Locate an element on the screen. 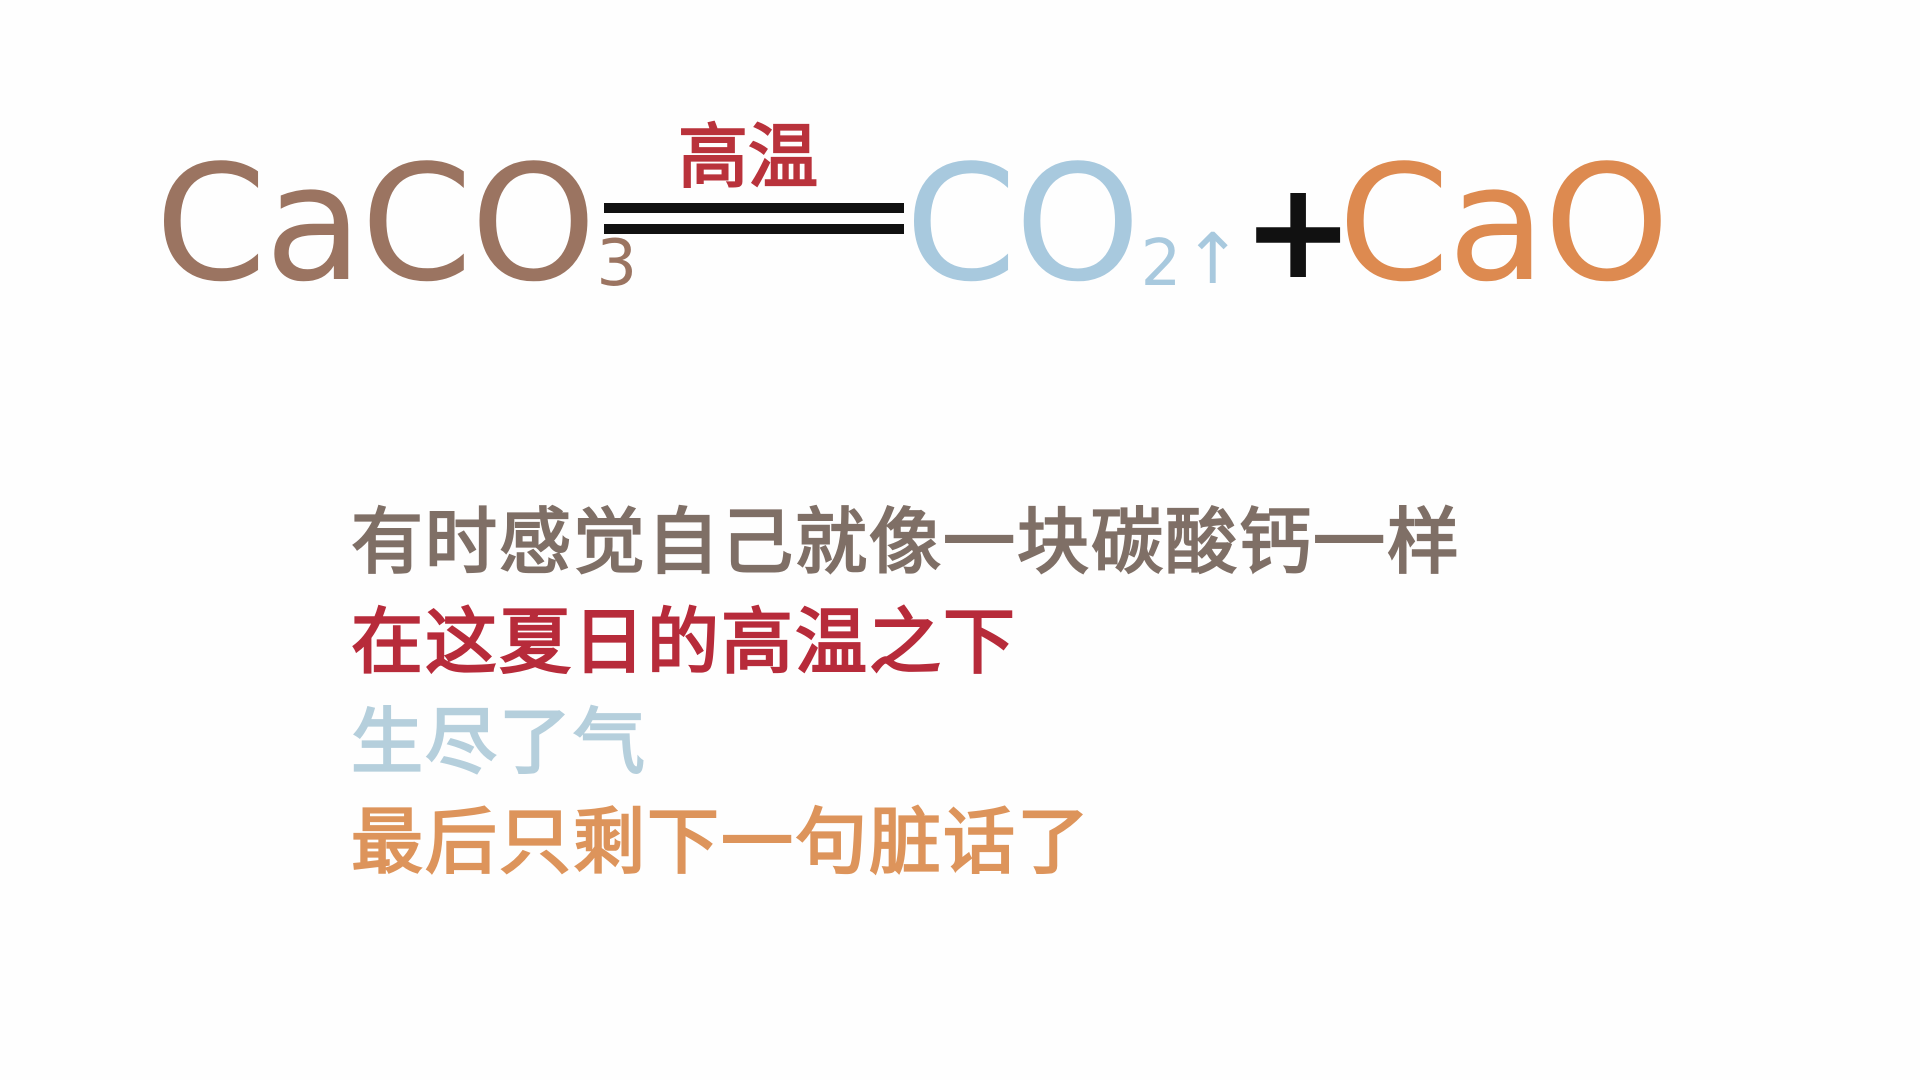 The width and height of the screenshot is (1920, 1080). solid-product-symbol: CaO is located at coordinates (1504, 223).